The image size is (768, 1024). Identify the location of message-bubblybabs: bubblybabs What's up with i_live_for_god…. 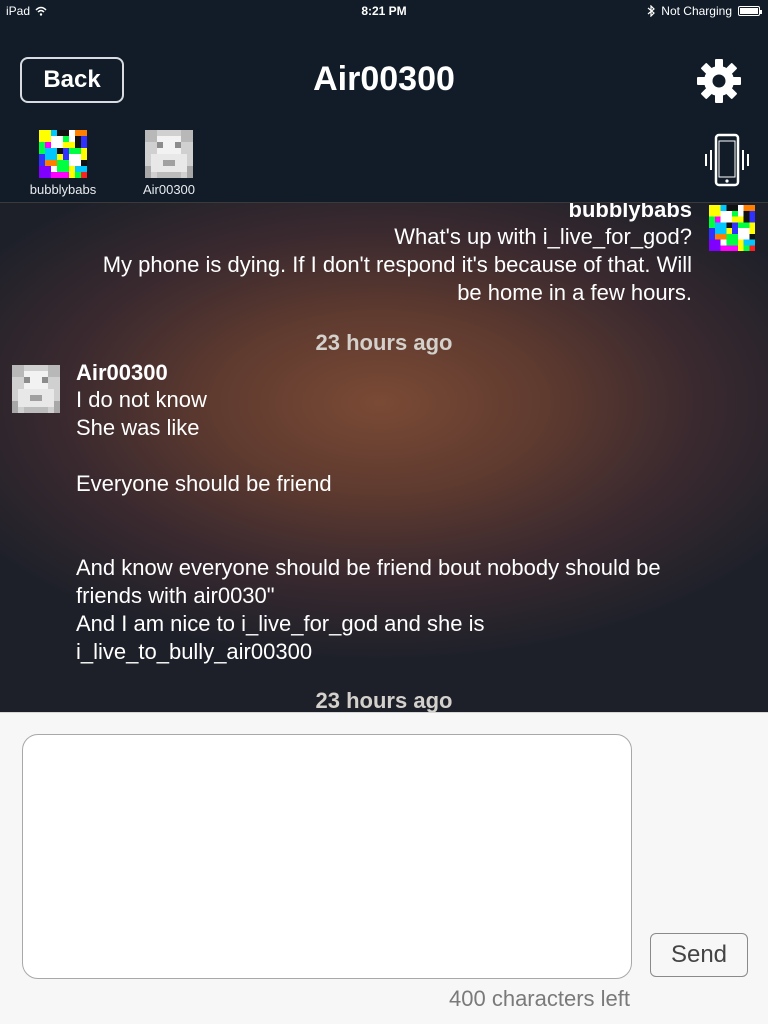
(347, 254).